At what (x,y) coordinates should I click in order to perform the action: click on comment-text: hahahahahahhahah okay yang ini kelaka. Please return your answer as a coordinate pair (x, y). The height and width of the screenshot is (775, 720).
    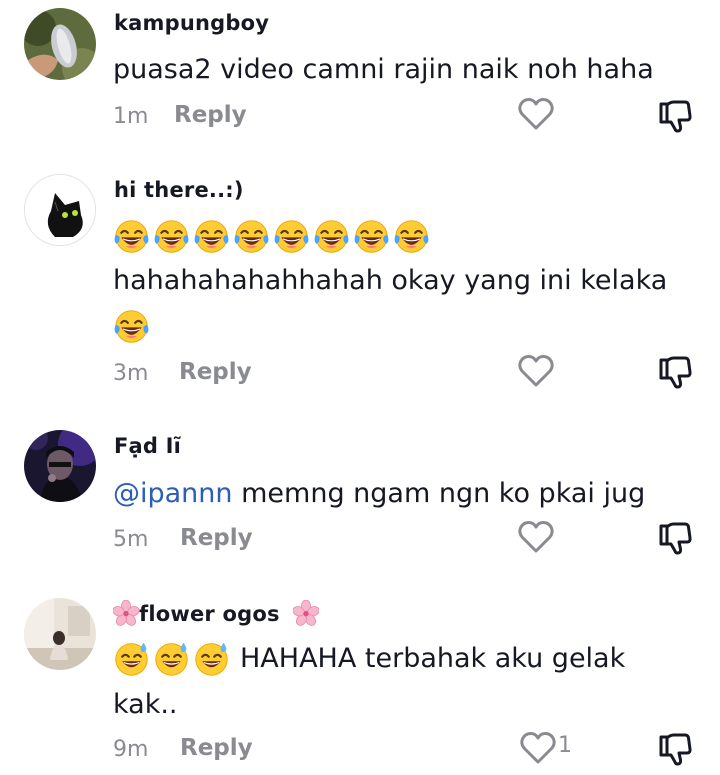
    Looking at the image, I should click on (390, 280).